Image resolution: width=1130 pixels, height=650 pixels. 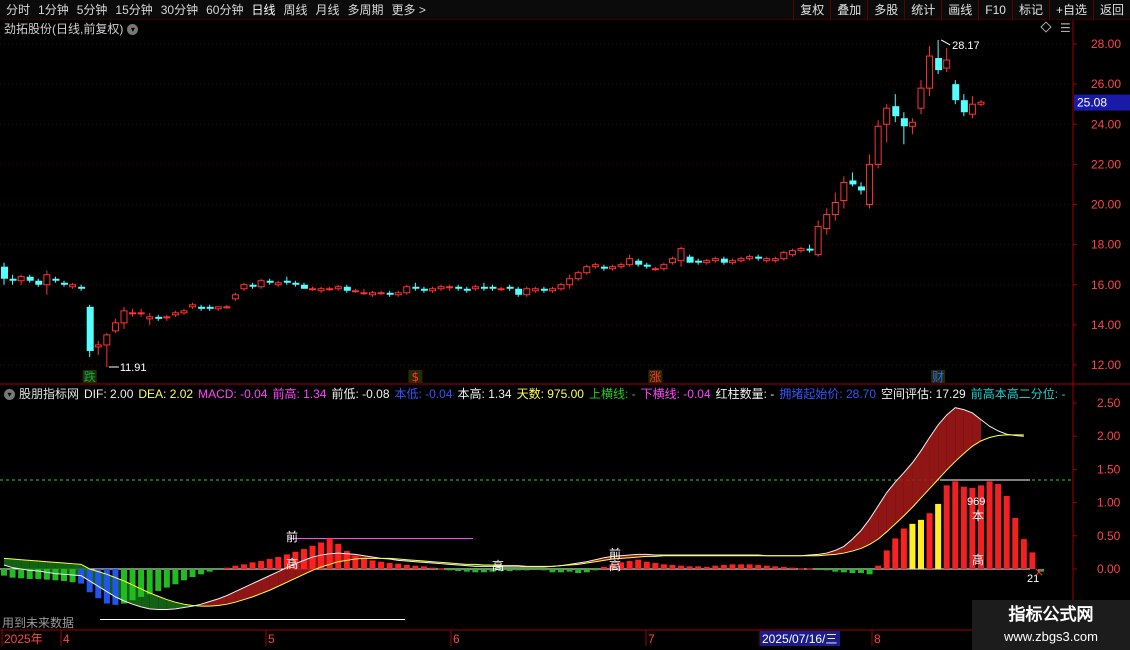 I want to click on macd-axis-label: 1.00, so click(x=1109, y=503).